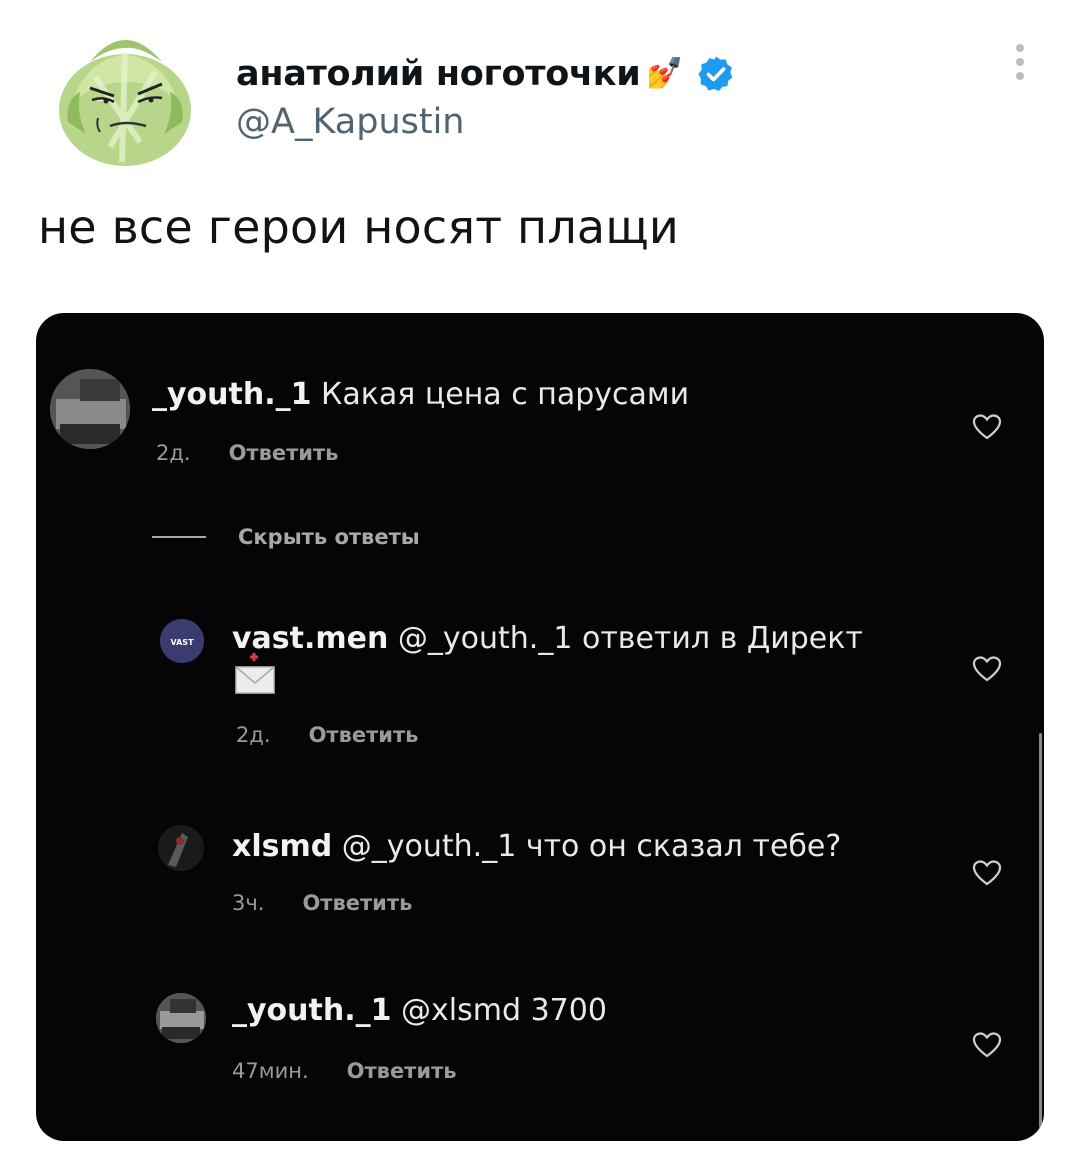 The width and height of the screenshot is (1080, 1154). Describe the element at coordinates (438, 74) in the screenshot. I see `display-name: анатолий ноготочки` at that location.